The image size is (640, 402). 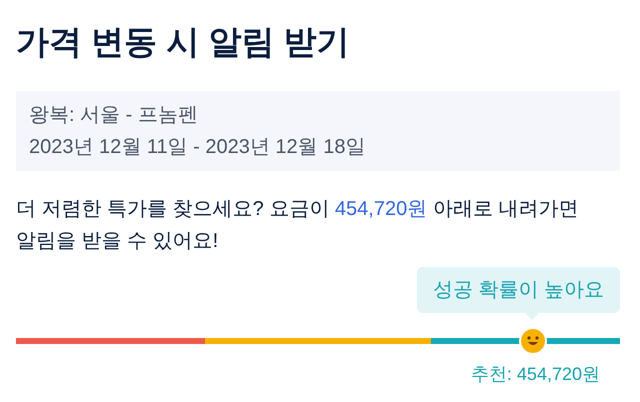 I want to click on trip-route: 왕복: 서울 - 프놈펜, so click(x=113, y=115).